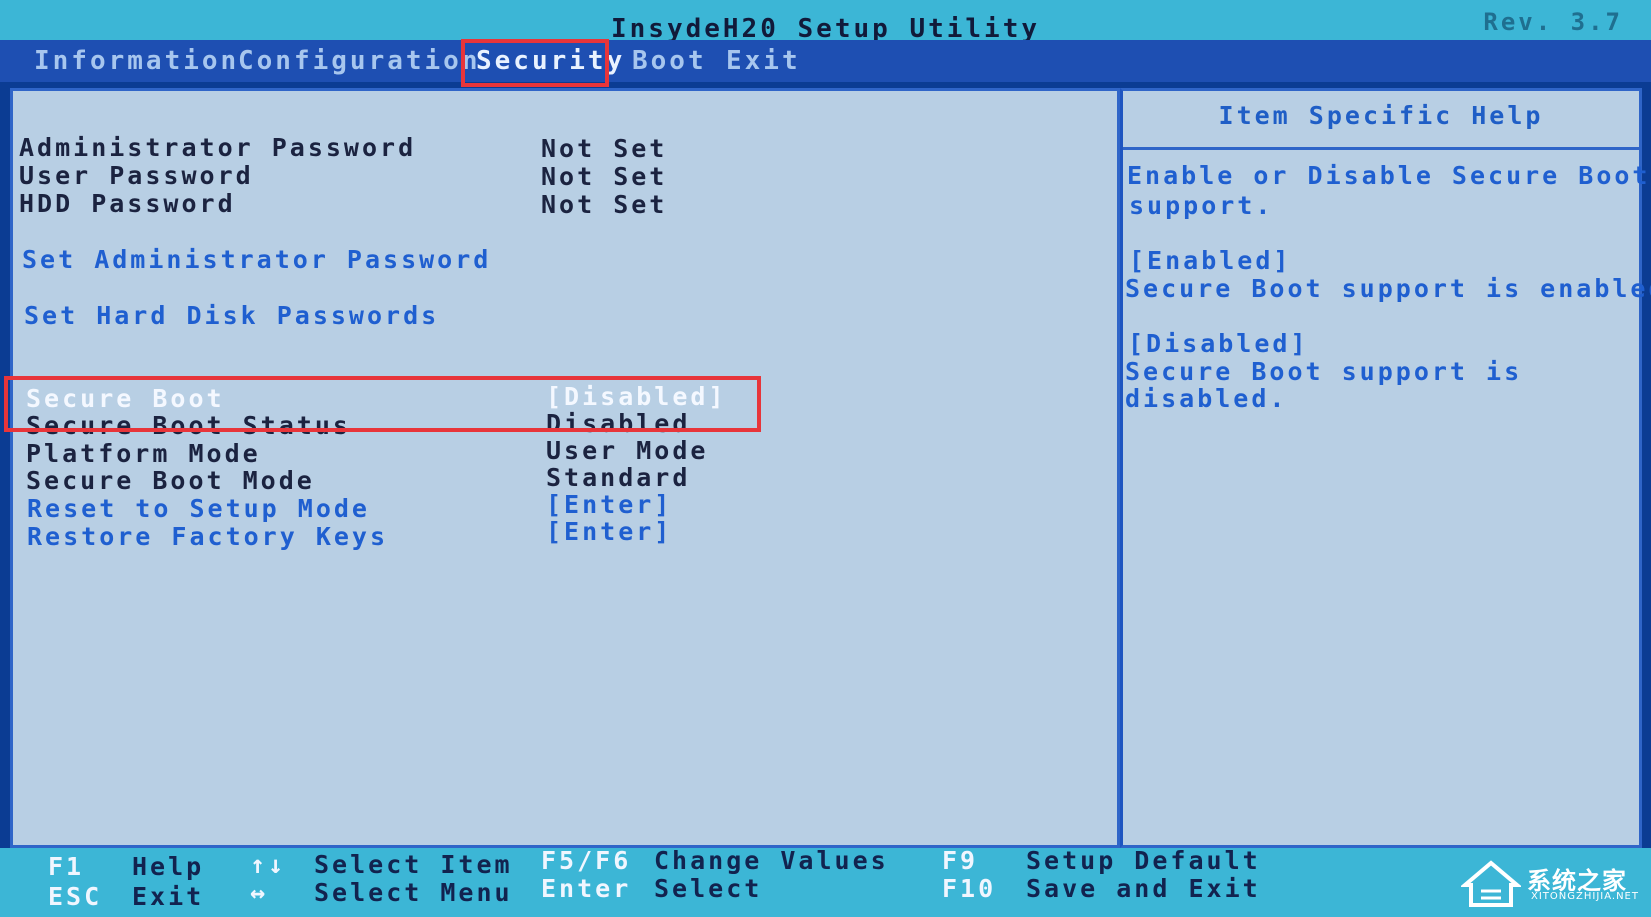 The width and height of the screenshot is (1651, 917). What do you see at coordinates (1218, 343) in the screenshot?
I see `help-line: [Disabled]` at bounding box center [1218, 343].